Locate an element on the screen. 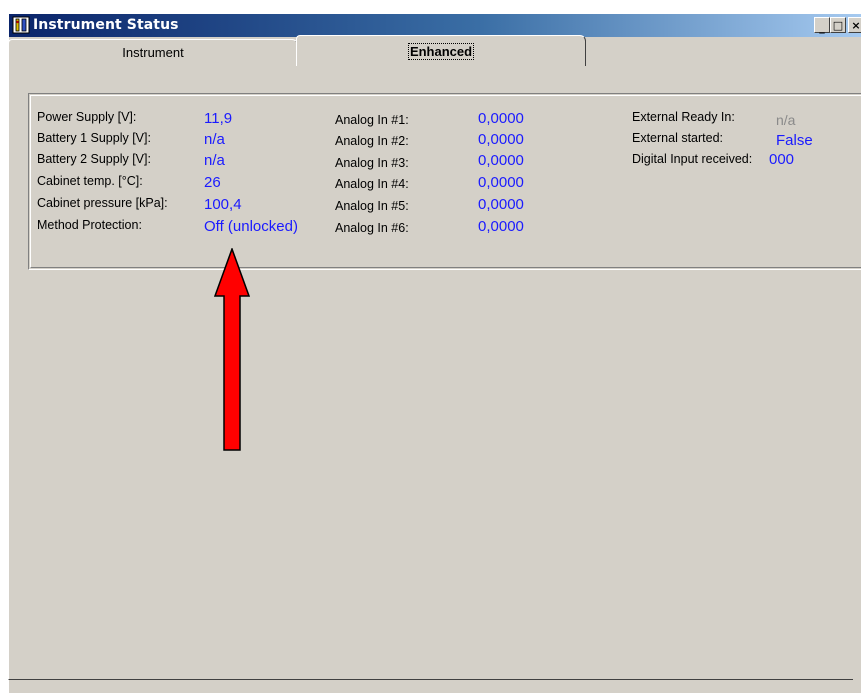 The height and width of the screenshot is (693, 861). battery1-supply-value: n/a is located at coordinates (214, 139).